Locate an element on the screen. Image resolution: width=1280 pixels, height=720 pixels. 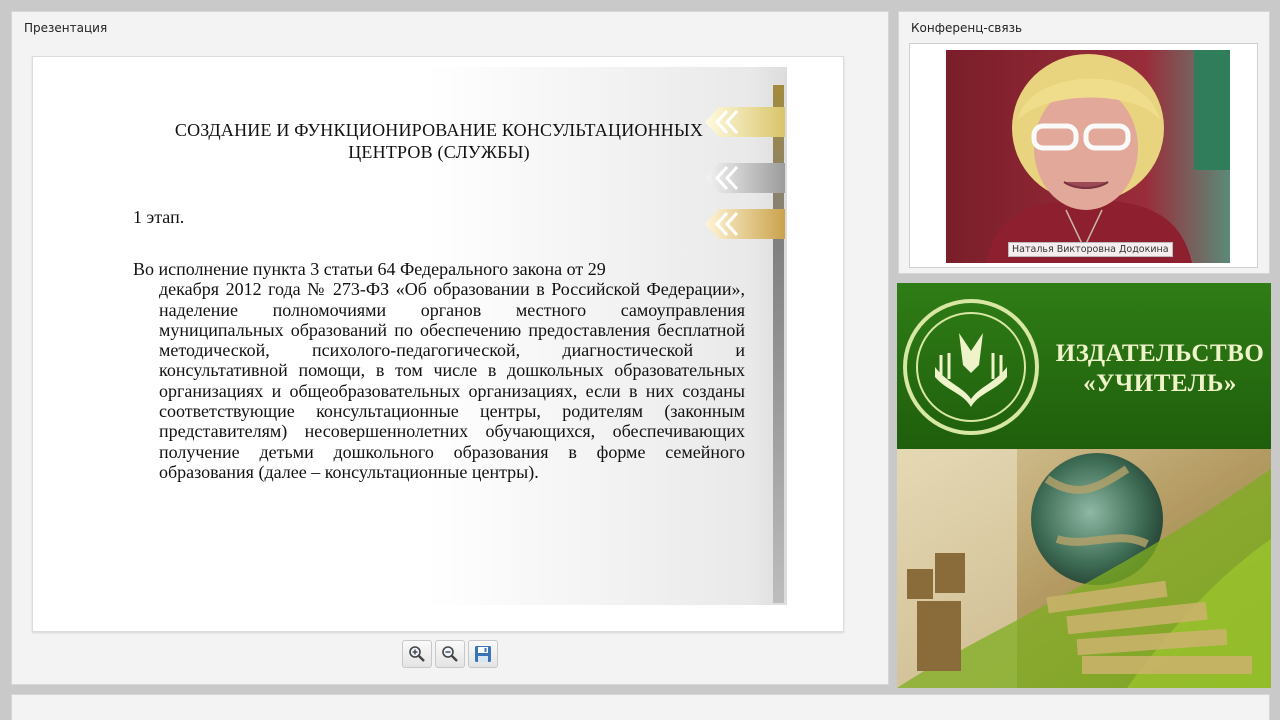
participant-name-tag: Наталья Викторовна Додокина is located at coordinates (1090, 249).